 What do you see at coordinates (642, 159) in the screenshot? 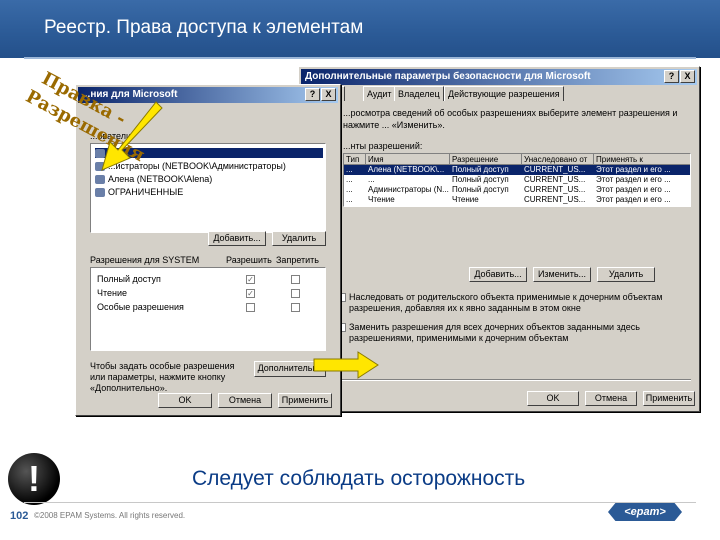
I see `column-apply-to: Применять к` at bounding box center [642, 159].